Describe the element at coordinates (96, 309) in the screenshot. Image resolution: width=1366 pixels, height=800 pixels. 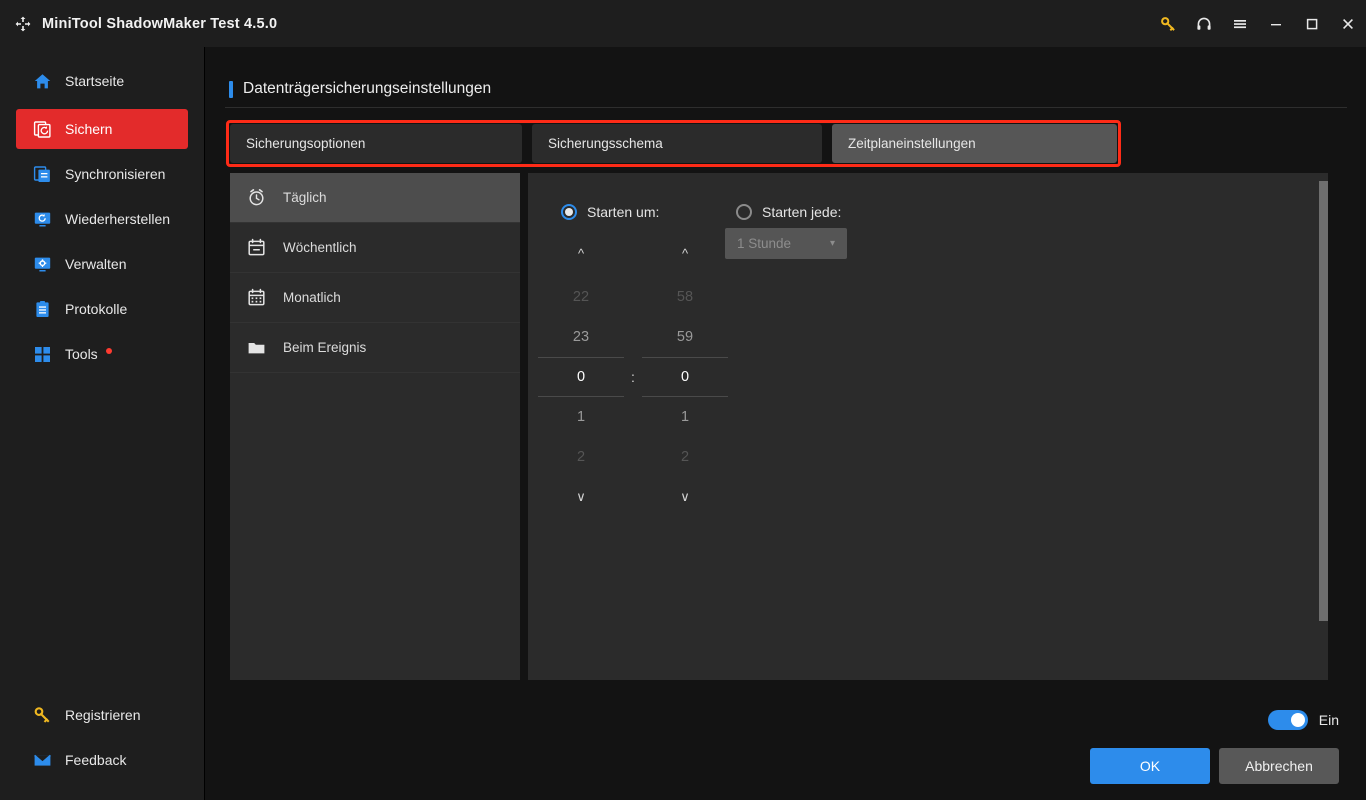
I see `sidebar-item-label: Protokolle` at that location.